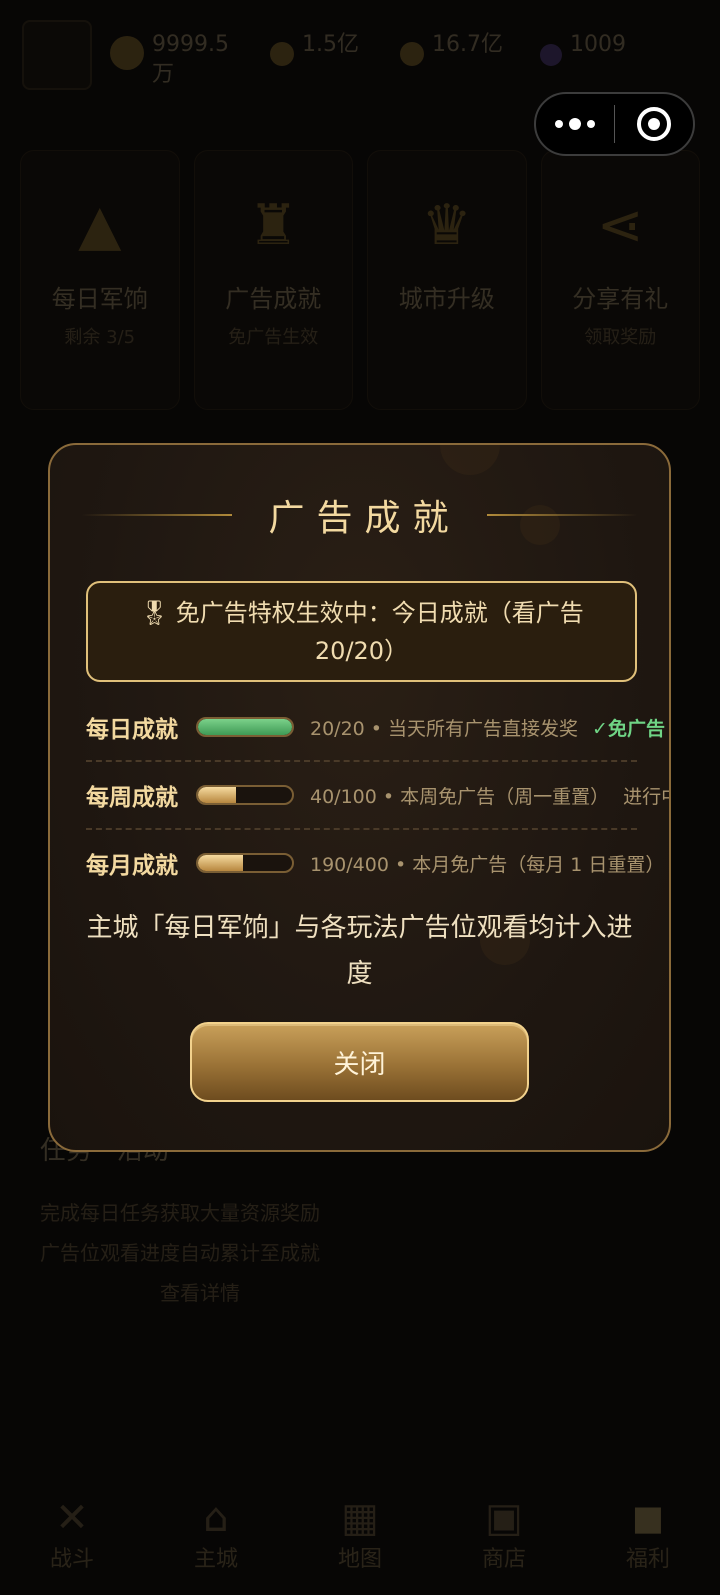 Image resolution: width=720 pixels, height=1595 pixels. I want to click on resource-value: 1.5亿, so click(330, 44).